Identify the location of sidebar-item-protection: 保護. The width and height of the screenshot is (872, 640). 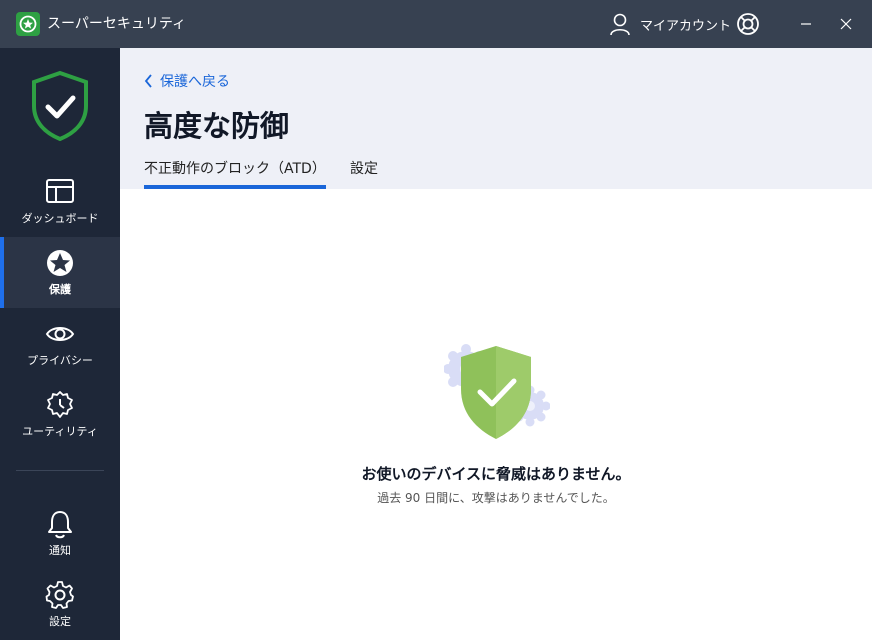
(60, 272).